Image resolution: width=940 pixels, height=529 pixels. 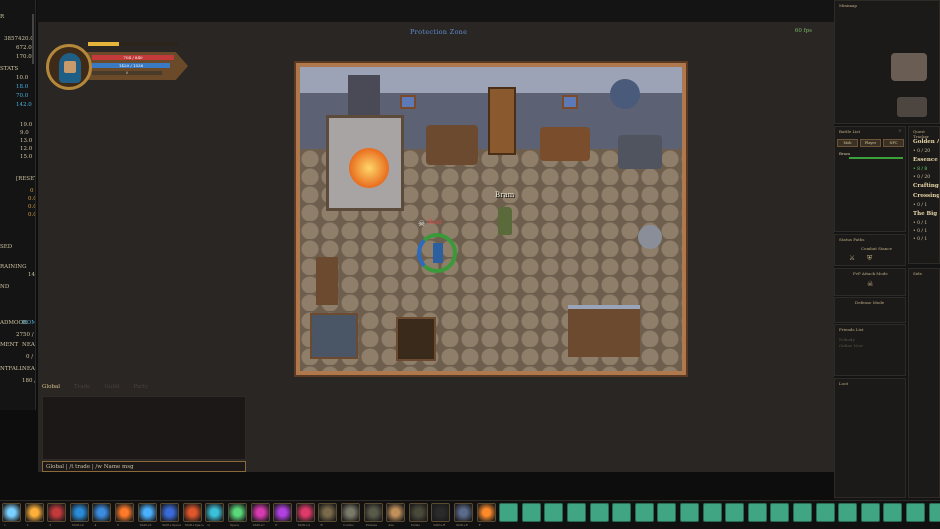 I want to click on status-title: Status Paths, so click(x=852, y=239).